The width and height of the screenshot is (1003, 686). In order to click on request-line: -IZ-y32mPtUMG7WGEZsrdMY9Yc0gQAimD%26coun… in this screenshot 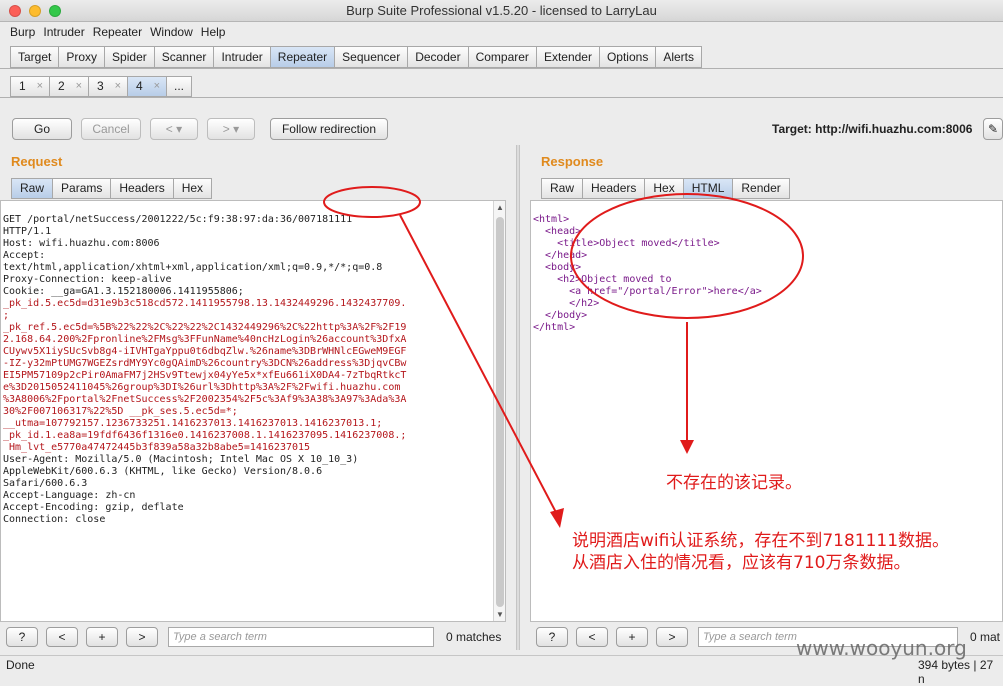, I will do `click(205, 363)`.